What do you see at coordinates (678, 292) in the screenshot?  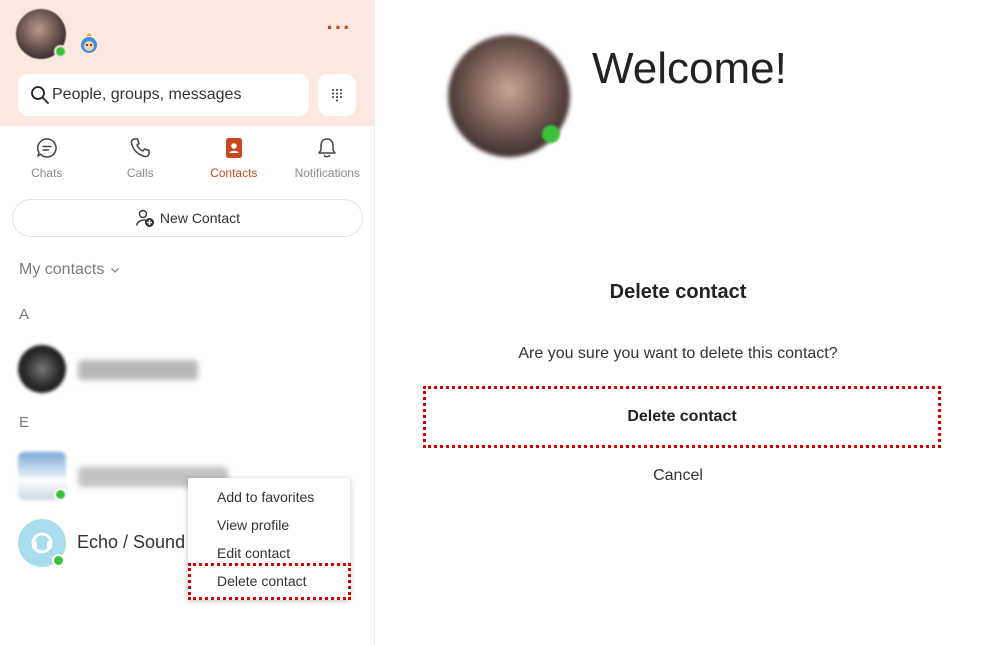 I see `dialog-title: Delete contact` at bounding box center [678, 292].